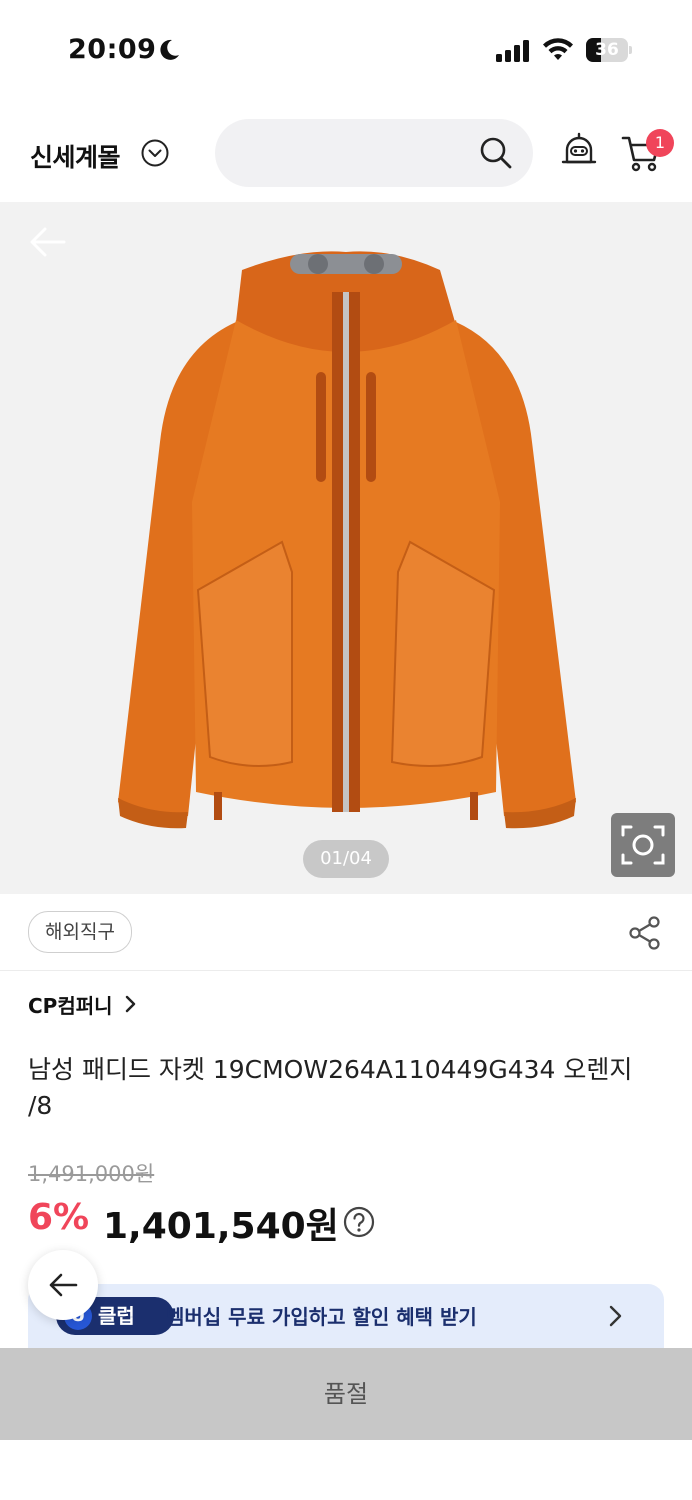  I want to click on wifi-icon, so click(558, 49).